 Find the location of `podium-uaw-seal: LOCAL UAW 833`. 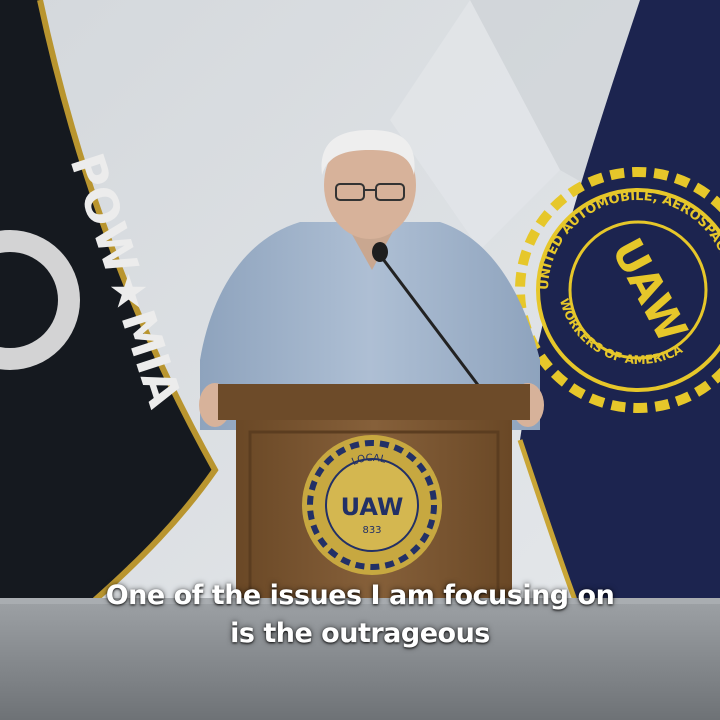

podium-uaw-seal: LOCAL UAW 833 is located at coordinates (372, 505).